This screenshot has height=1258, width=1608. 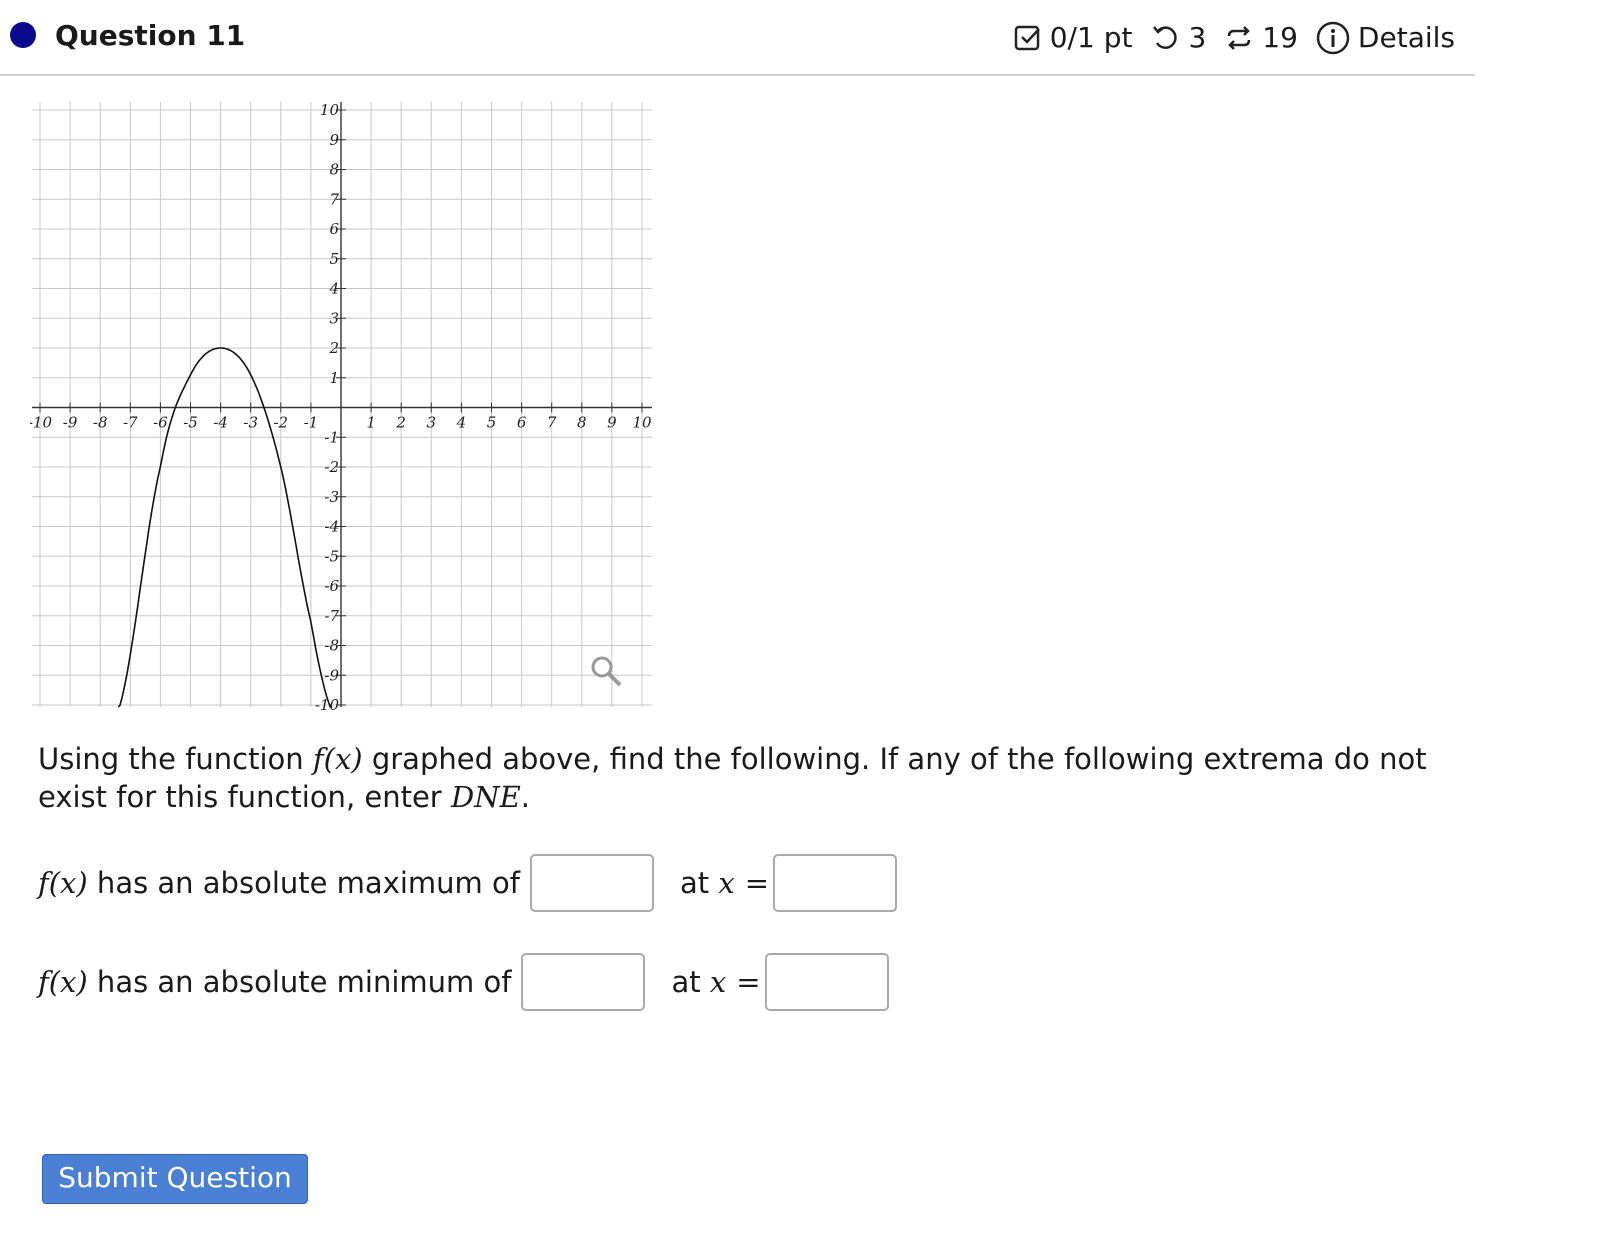 I want to click on y-tick-label: 4, so click(x=333, y=289).